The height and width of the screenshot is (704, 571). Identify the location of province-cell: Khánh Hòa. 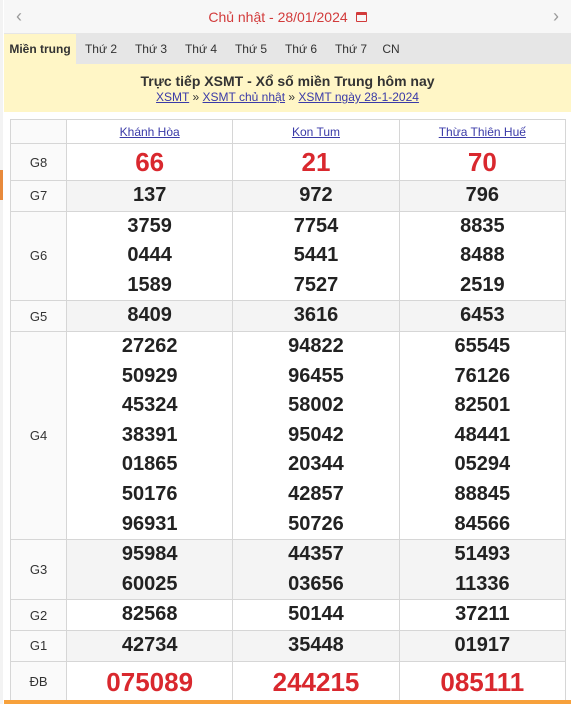
(149, 131).